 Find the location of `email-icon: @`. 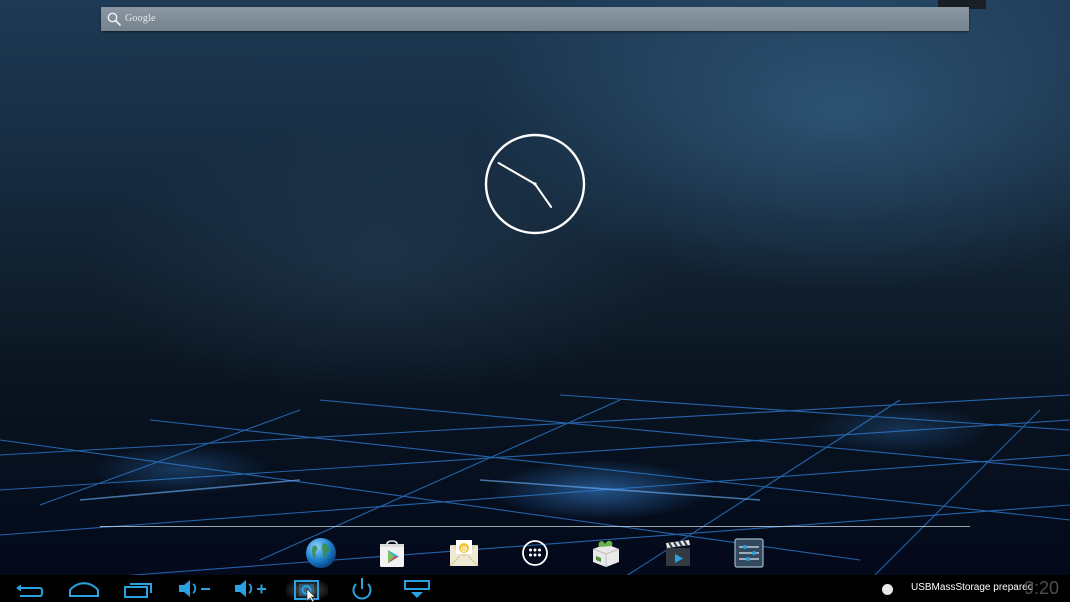

email-icon: @ is located at coordinates (464, 553).